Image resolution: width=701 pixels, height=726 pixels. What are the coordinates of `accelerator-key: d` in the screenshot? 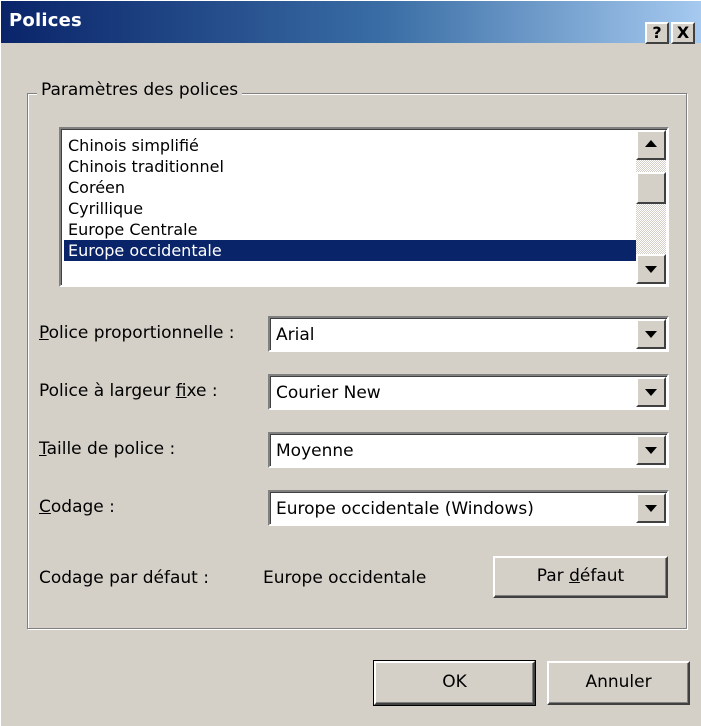 It's located at (574, 576).